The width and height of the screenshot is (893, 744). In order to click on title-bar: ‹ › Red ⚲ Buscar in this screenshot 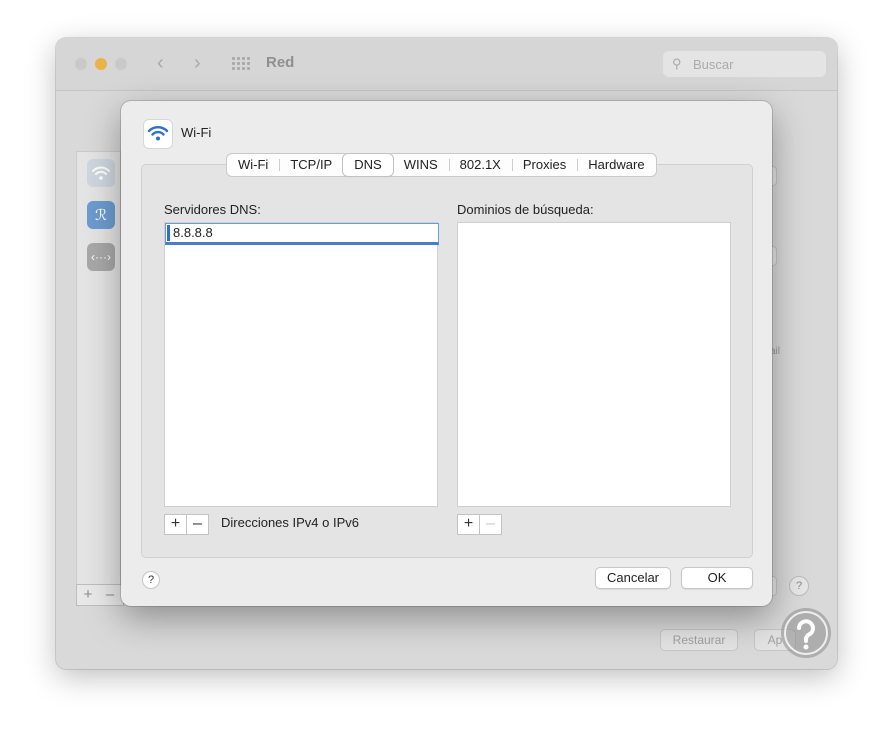, I will do `click(446, 64)`.